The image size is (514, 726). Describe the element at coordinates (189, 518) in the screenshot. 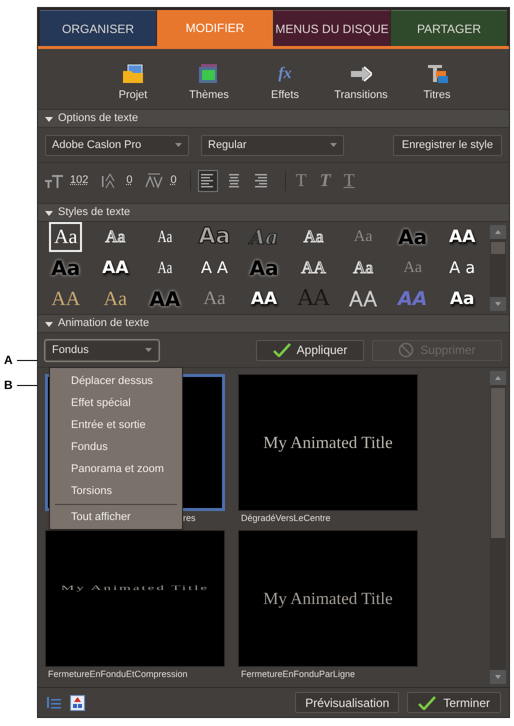

I see `preset-caption: res` at that location.